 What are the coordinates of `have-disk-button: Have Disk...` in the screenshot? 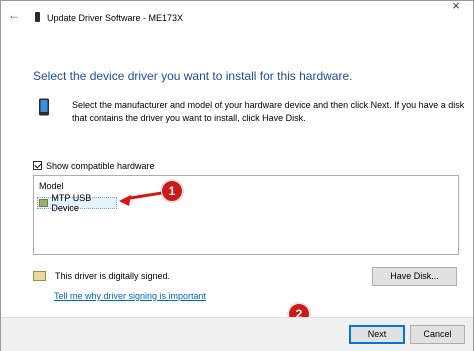 It's located at (414, 276).